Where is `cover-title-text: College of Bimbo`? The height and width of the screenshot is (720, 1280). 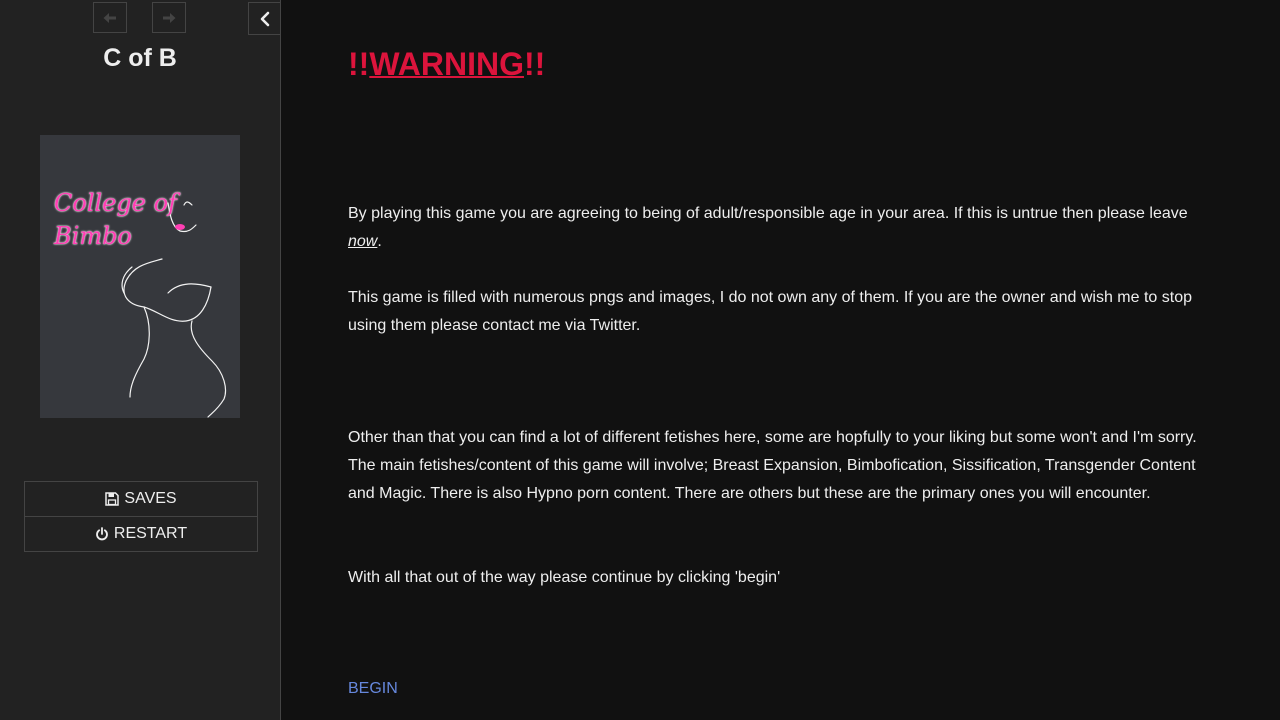
cover-title-text: College of Bimbo is located at coordinates (115, 220).